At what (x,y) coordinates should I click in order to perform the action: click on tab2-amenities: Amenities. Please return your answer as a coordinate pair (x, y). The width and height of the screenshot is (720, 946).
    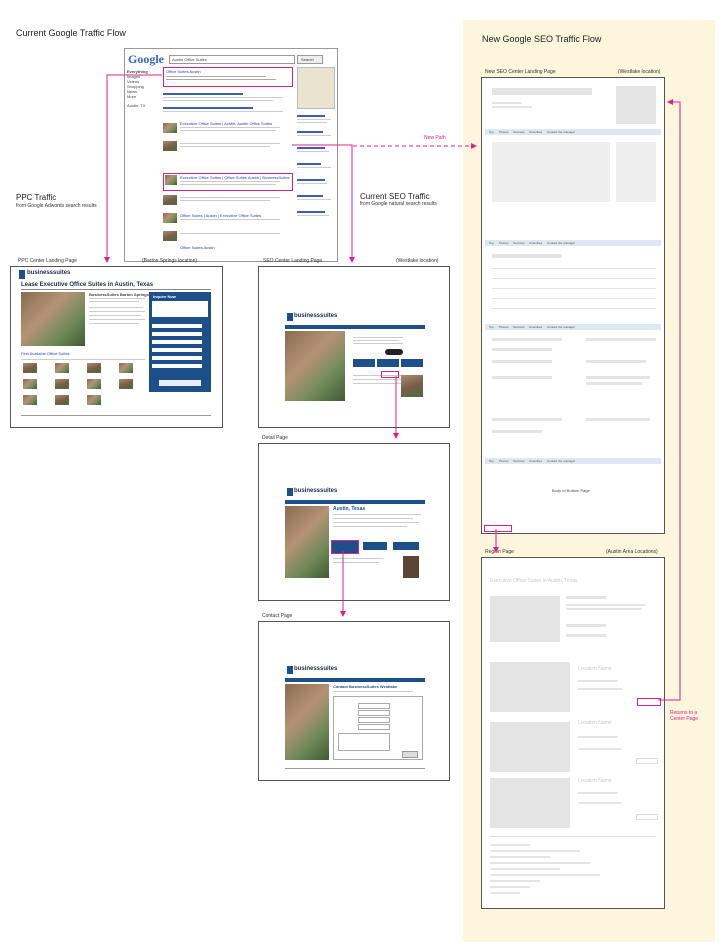
    Looking at the image, I should click on (535, 243).